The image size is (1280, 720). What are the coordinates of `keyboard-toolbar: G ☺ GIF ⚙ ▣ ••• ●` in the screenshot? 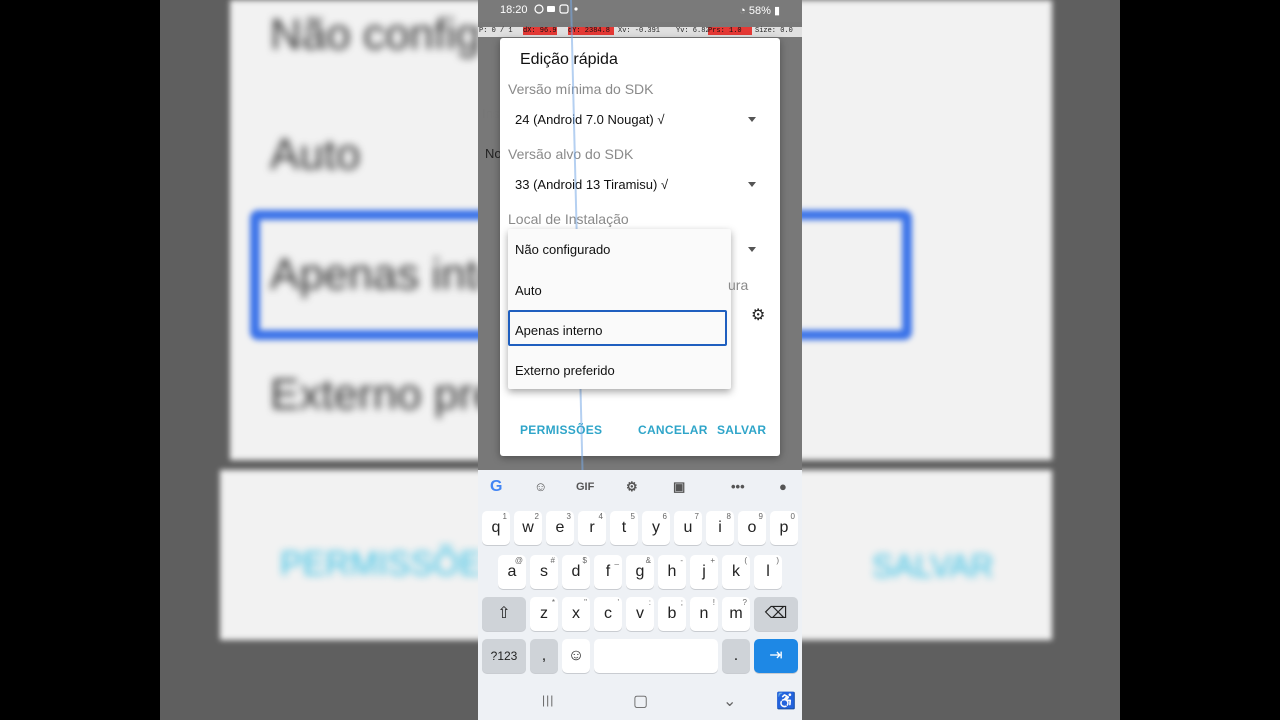 It's located at (640, 488).